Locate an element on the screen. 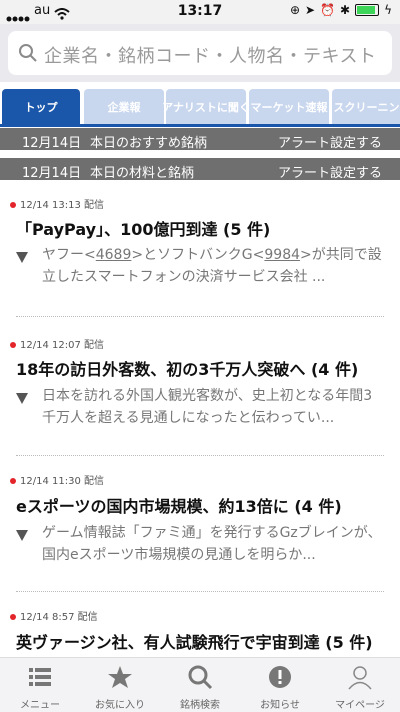  search-bar: 企業名・銘柄コード・人物名・テキスト is located at coordinates (200, 53).